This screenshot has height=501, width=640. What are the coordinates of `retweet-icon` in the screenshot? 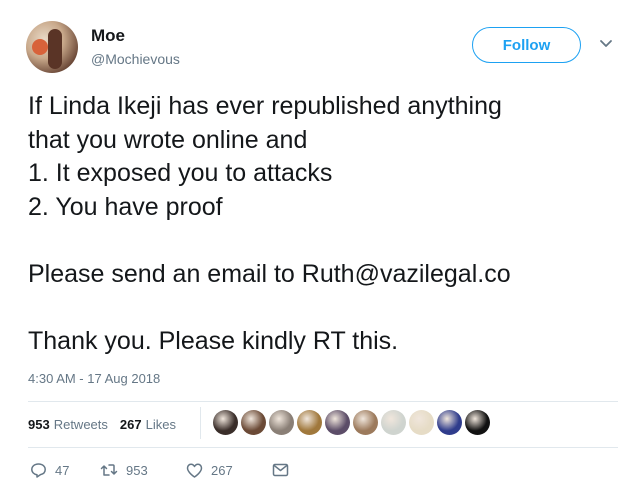 It's located at (109, 470).